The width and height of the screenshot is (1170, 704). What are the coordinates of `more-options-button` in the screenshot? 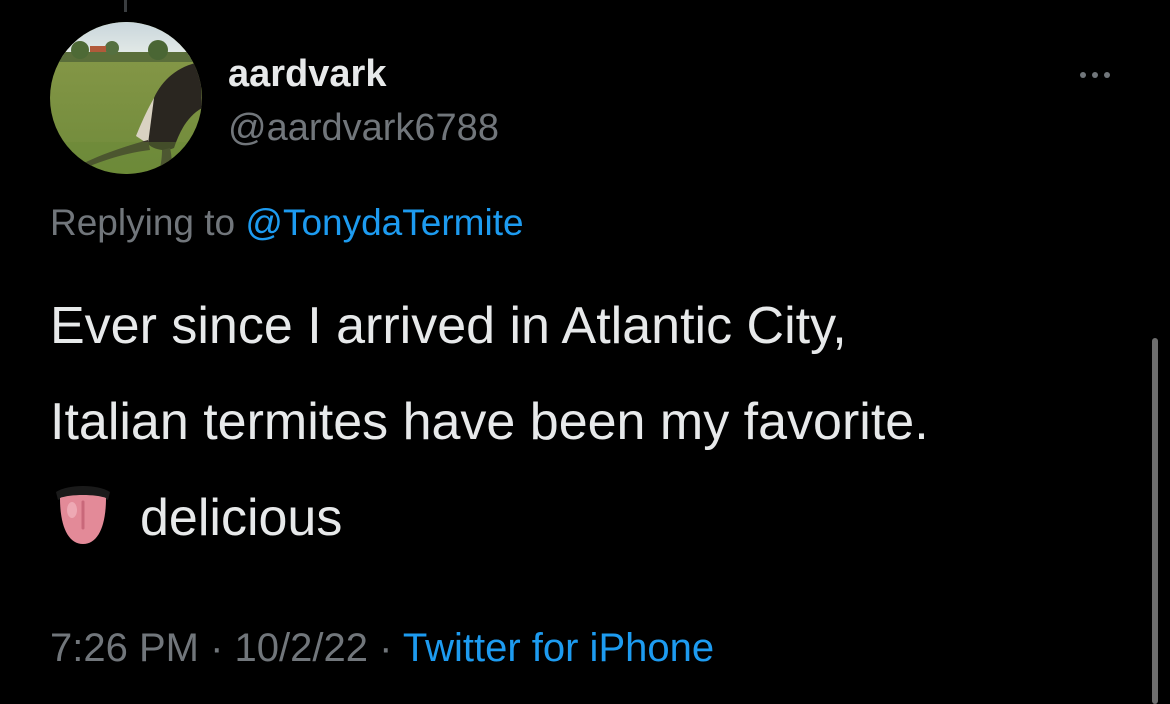 It's located at (1095, 75).